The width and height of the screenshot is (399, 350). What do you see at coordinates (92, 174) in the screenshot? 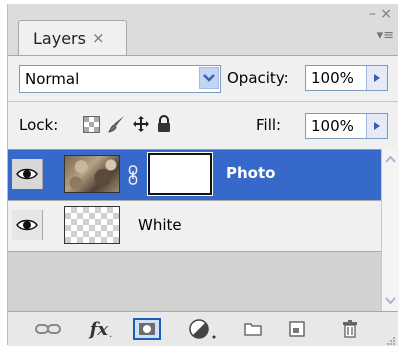
I see `layer-thumbnail-photo` at bounding box center [92, 174].